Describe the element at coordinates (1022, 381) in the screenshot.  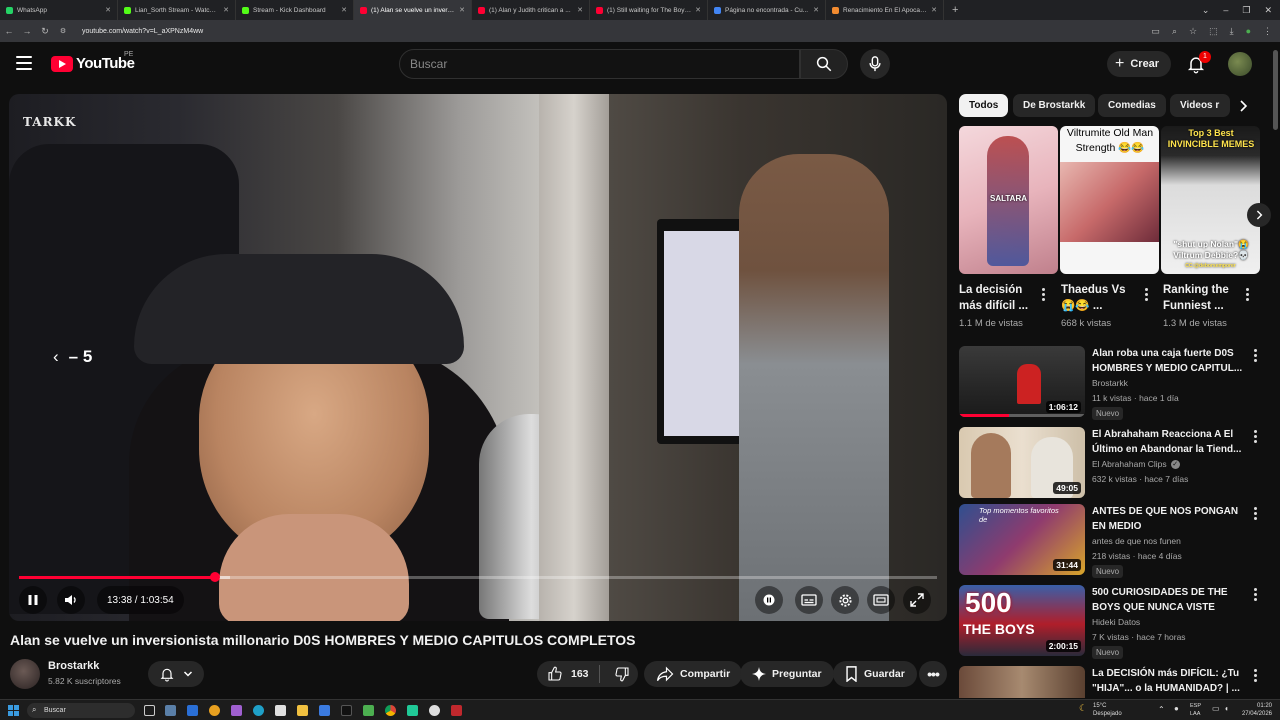
I see `video-thumbnail: 1:06:12` at that location.